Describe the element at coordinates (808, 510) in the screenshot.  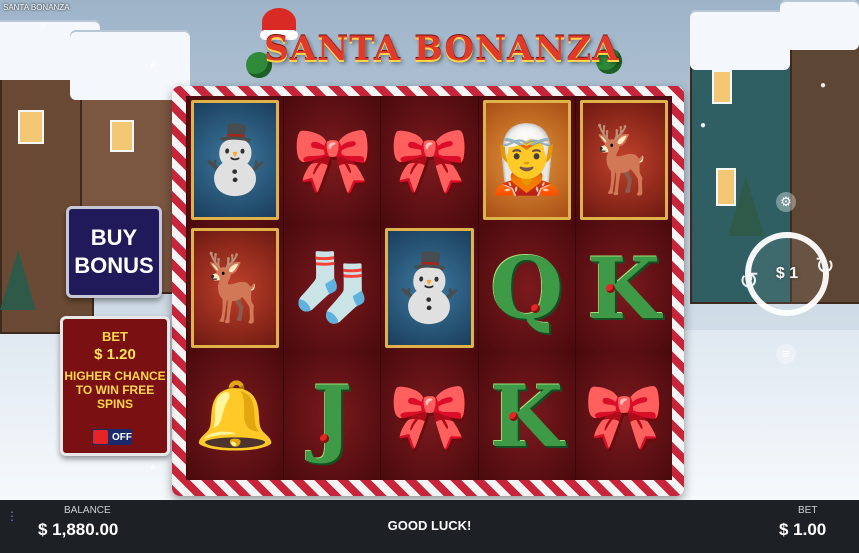
I see `bet-label: BET` at that location.